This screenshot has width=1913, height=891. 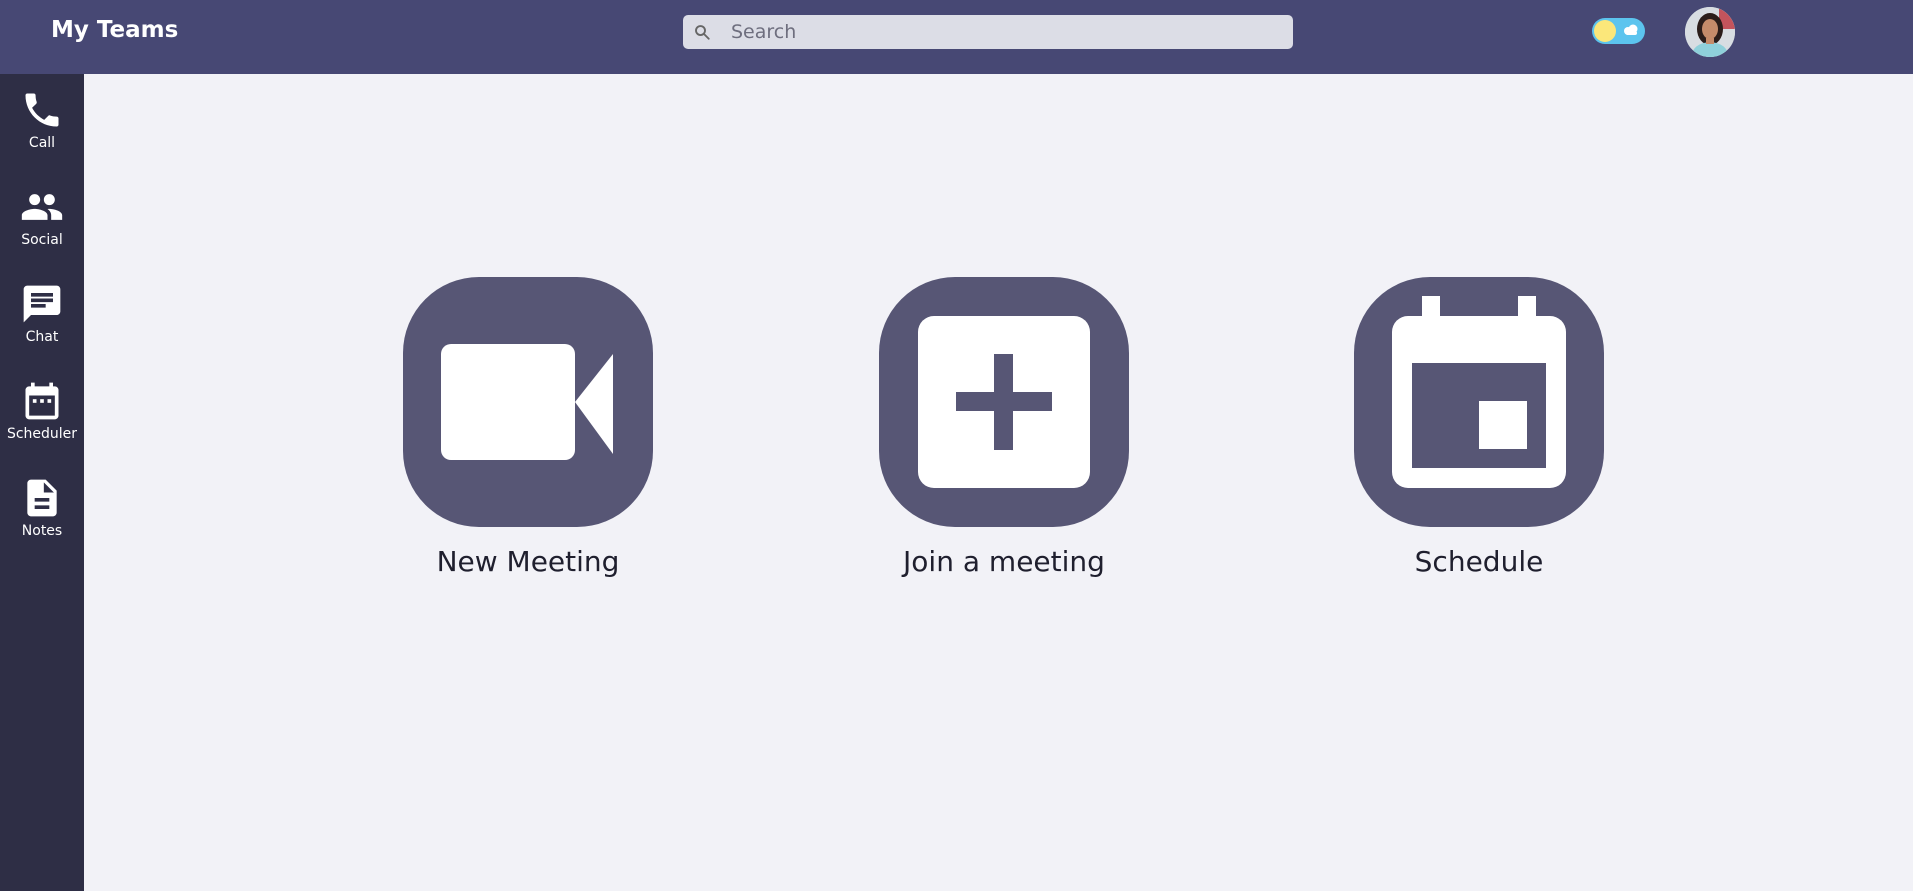 What do you see at coordinates (1006, 32) in the screenshot?
I see `search-input` at bounding box center [1006, 32].